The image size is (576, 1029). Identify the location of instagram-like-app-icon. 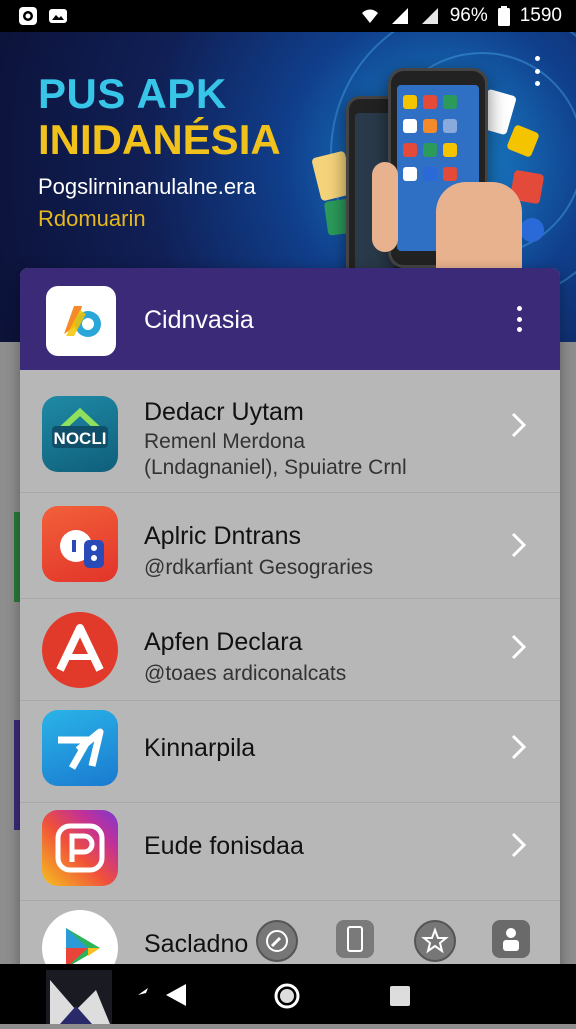
(80, 848).